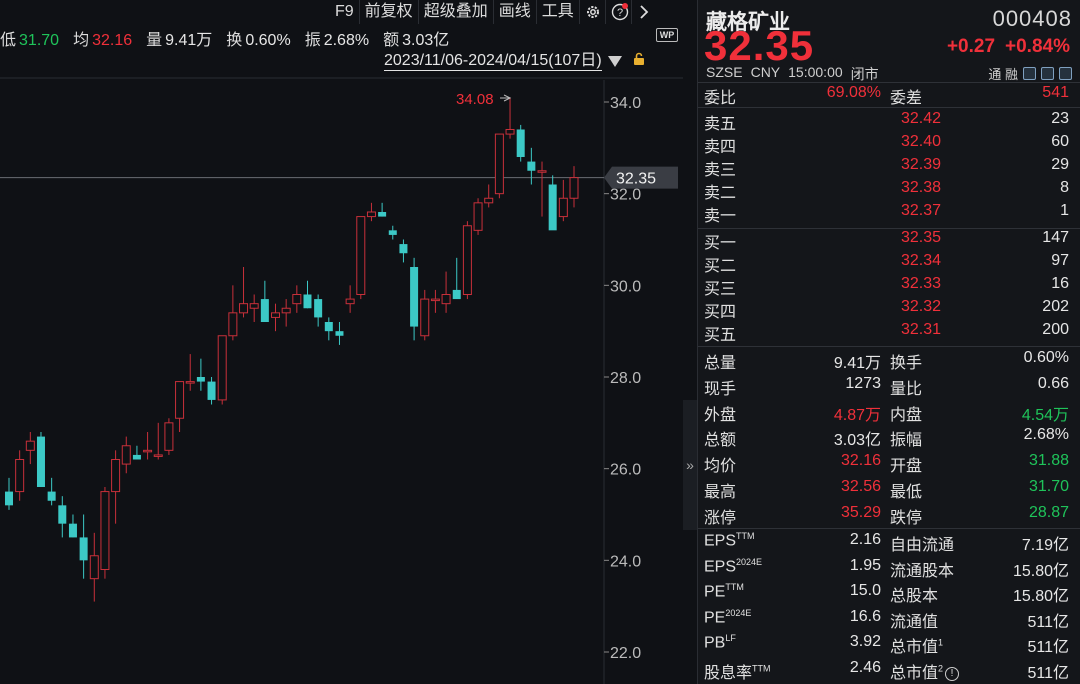 The height and width of the screenshot is (684, 1080). I want to click on fundamental-label-text: 自由流通, so click(922, 545).